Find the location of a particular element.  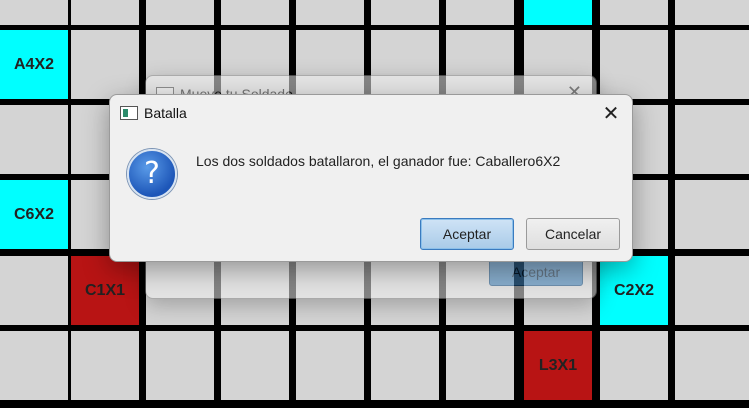

piece-c1x1: C1X1 is located at coordinates (105, 290).